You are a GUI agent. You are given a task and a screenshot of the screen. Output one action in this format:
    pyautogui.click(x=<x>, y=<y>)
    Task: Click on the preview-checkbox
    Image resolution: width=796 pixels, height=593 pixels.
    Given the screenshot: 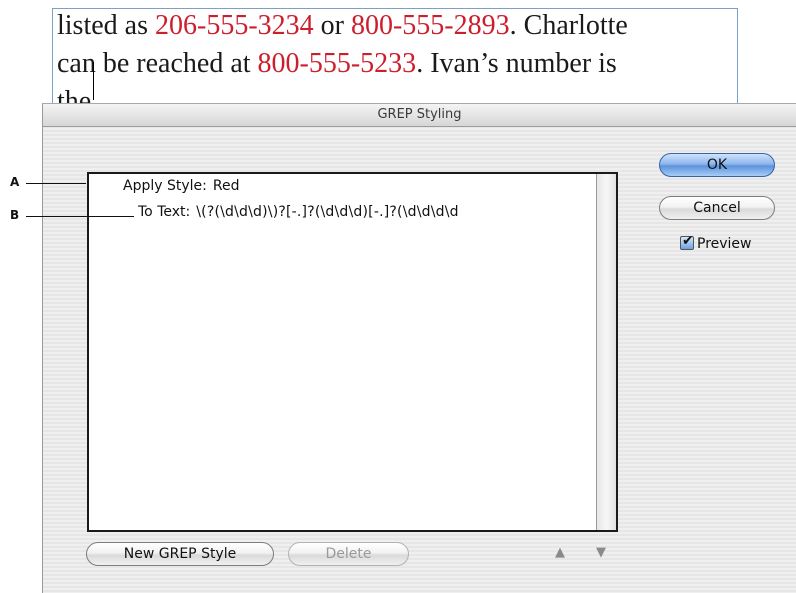 What is the action you would take?
    pyautogui.click(x=687, y=241)
    